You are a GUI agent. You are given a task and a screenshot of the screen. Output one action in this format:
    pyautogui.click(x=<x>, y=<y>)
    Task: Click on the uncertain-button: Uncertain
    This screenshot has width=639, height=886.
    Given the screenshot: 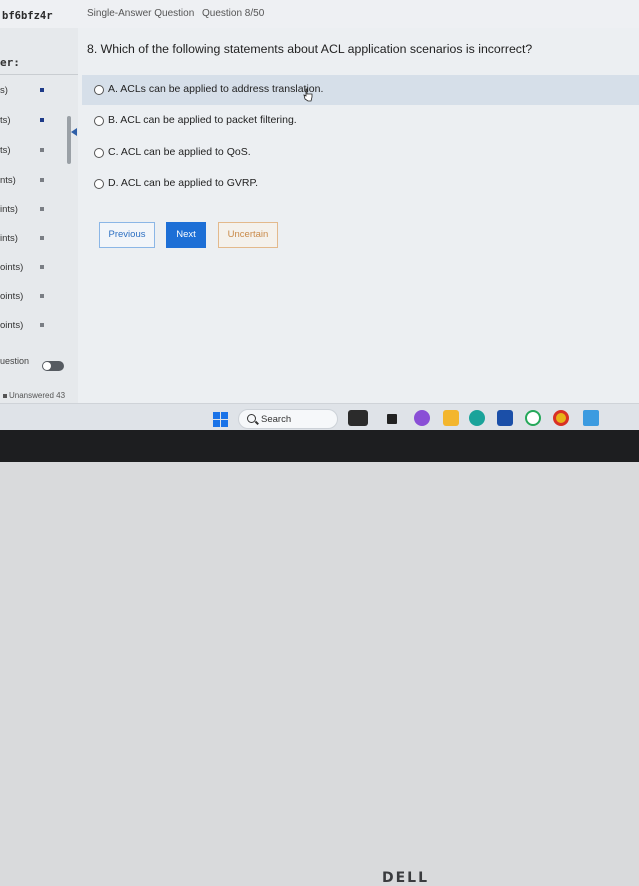 What is the action you would take?
    pyautogui.click(x=248, y=235)
    